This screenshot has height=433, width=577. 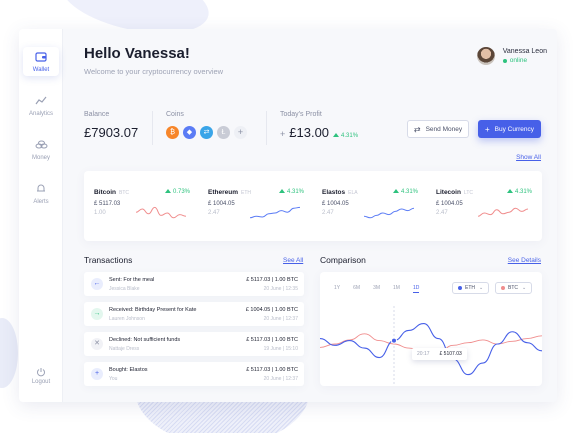 I want to click on balance-stat: Balance £7903.07, so click(x=111, y=125).